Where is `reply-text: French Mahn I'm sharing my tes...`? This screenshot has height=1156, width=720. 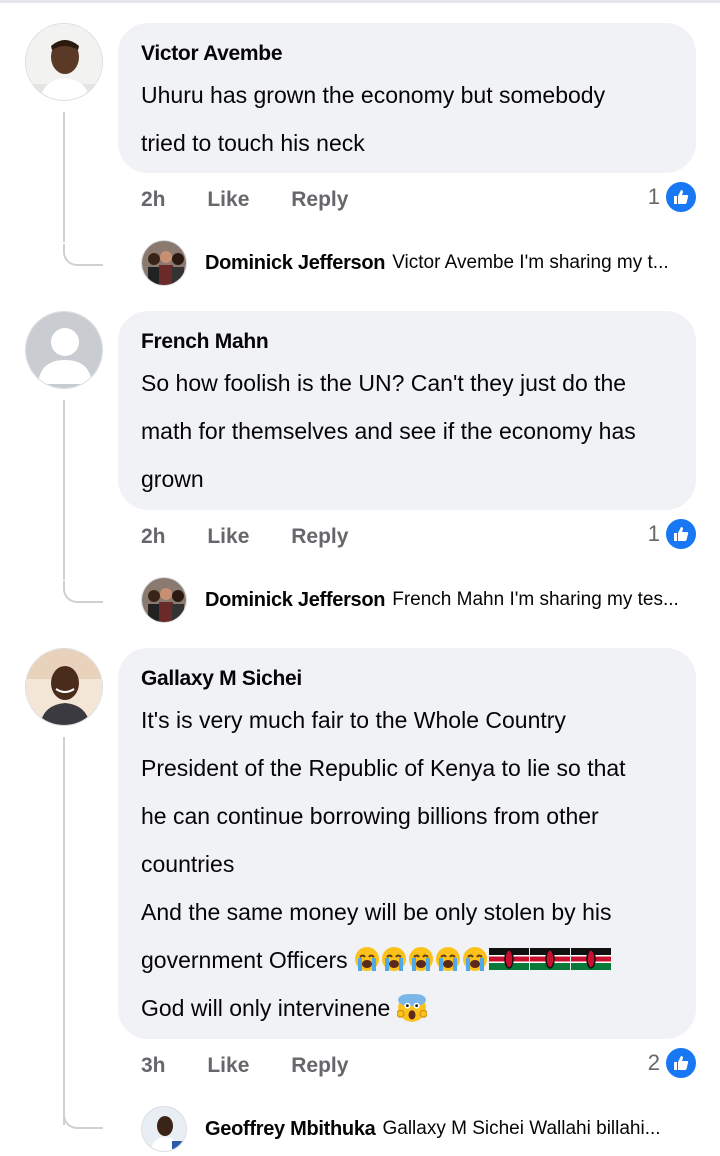 reply-text: French Mahn I'm sharing my tes... is located at coordinates (535, 599).